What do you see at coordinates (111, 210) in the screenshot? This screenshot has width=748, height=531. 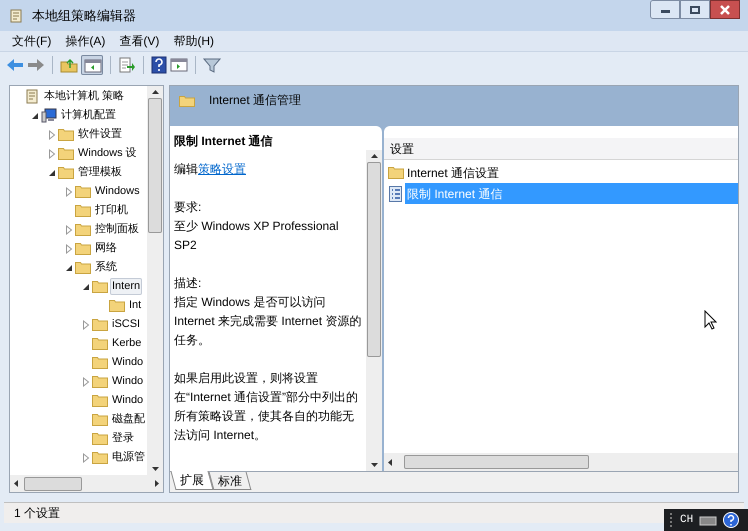 I see `tree-item: 打印机` at bounding box center [111, 210].